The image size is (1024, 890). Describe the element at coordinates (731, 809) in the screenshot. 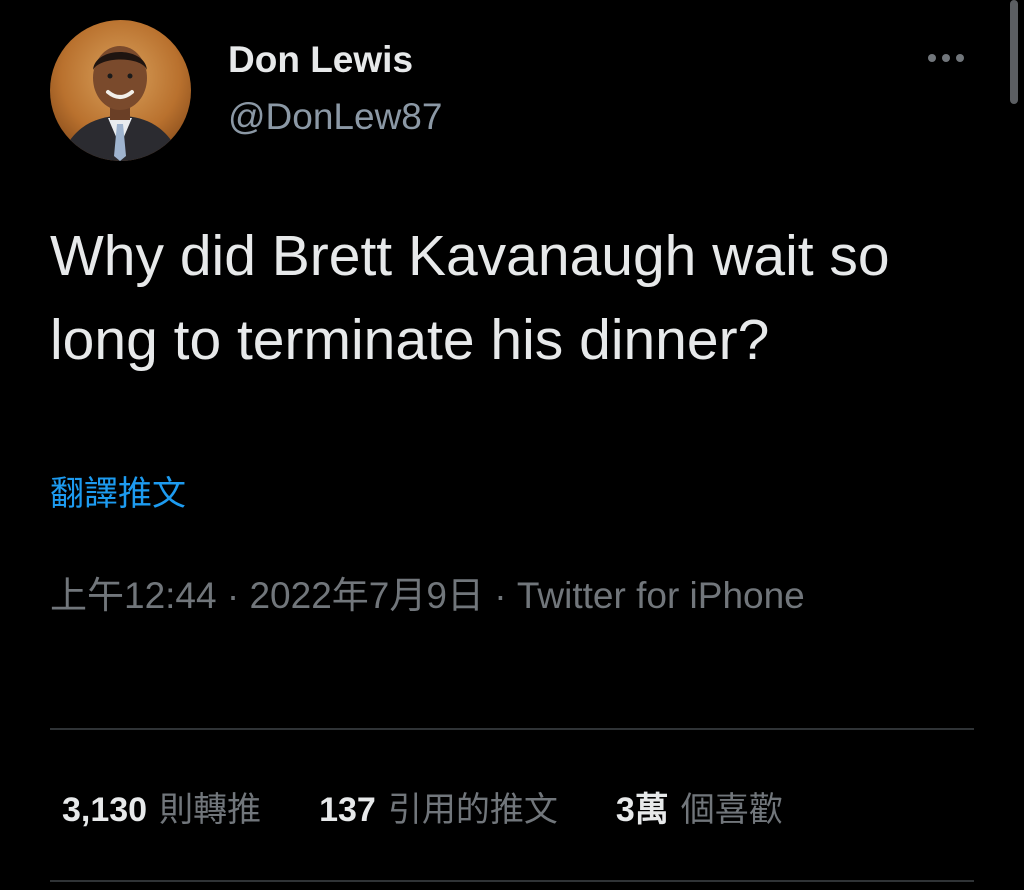

I see `likes-label: 個喜歡` at that location.